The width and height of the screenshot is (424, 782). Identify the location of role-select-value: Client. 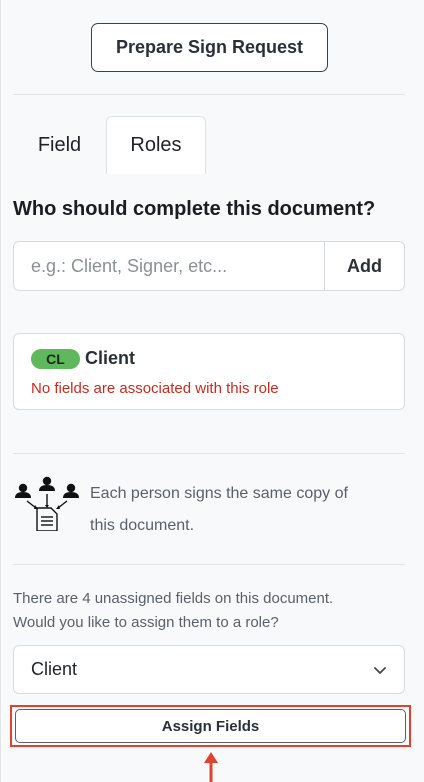
(54, 669).